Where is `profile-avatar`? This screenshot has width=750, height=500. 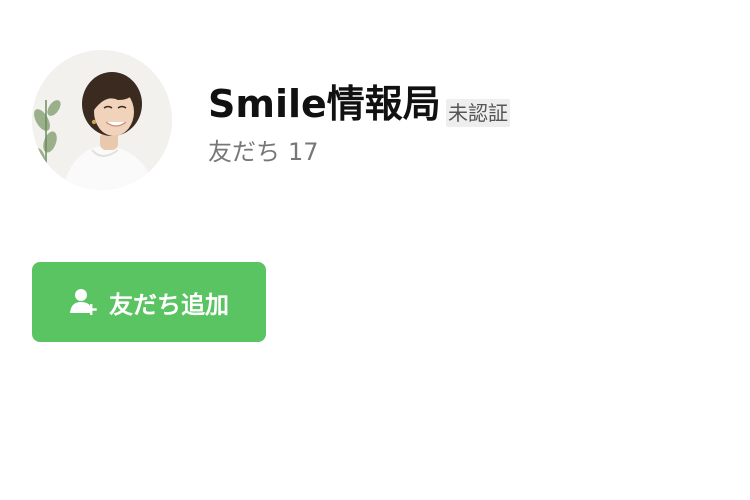 profile-avatar is located at coordinates (102, 120).